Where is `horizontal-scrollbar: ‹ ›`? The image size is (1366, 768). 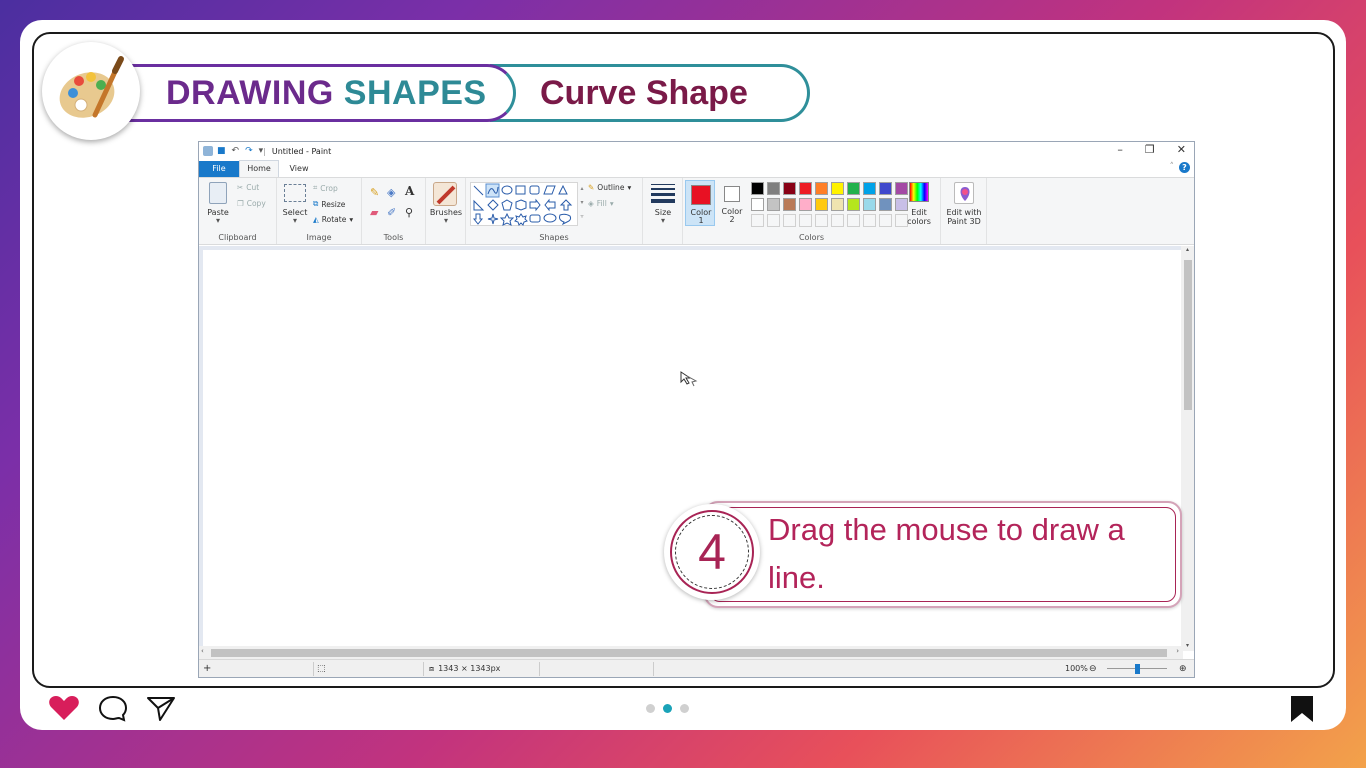
horizontal-scrollbar: ‹ › is located at coordinates (691, 652).